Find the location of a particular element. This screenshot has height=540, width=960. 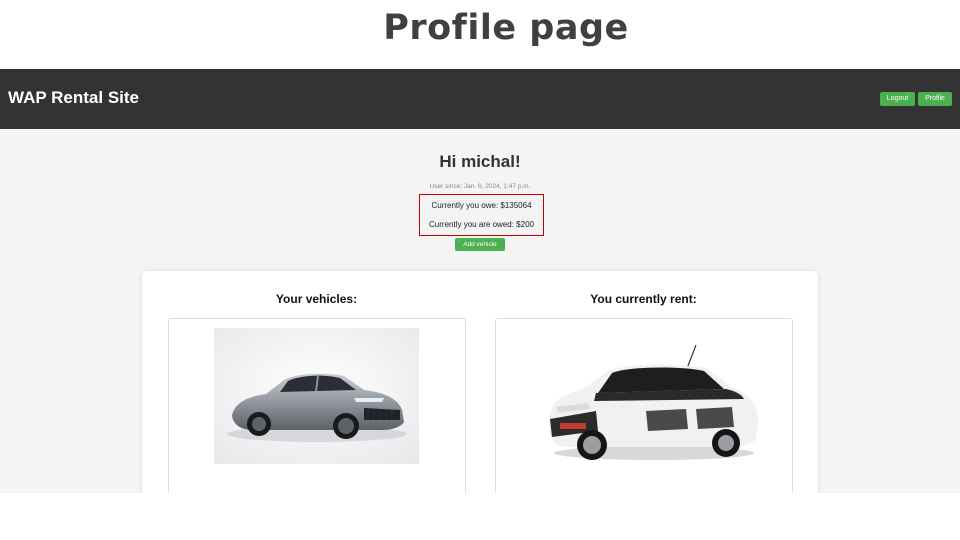

owned-vehicle-card is located at coordinates (317, 405).